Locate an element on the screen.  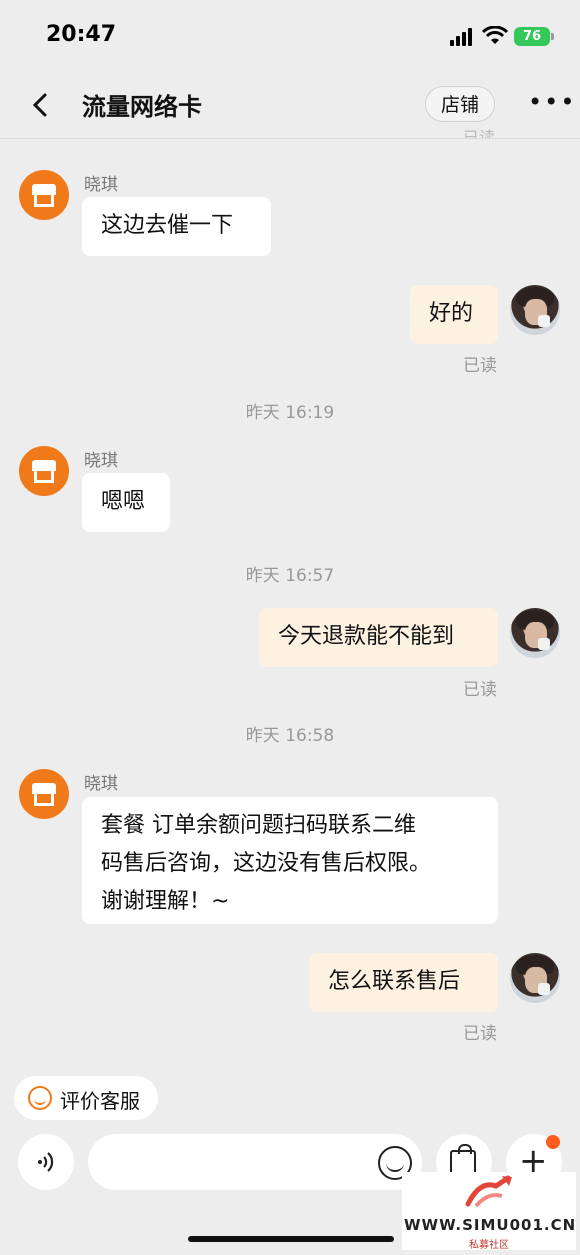
timestamp: 昨天 16:58 is located at coordinates (290, 736).